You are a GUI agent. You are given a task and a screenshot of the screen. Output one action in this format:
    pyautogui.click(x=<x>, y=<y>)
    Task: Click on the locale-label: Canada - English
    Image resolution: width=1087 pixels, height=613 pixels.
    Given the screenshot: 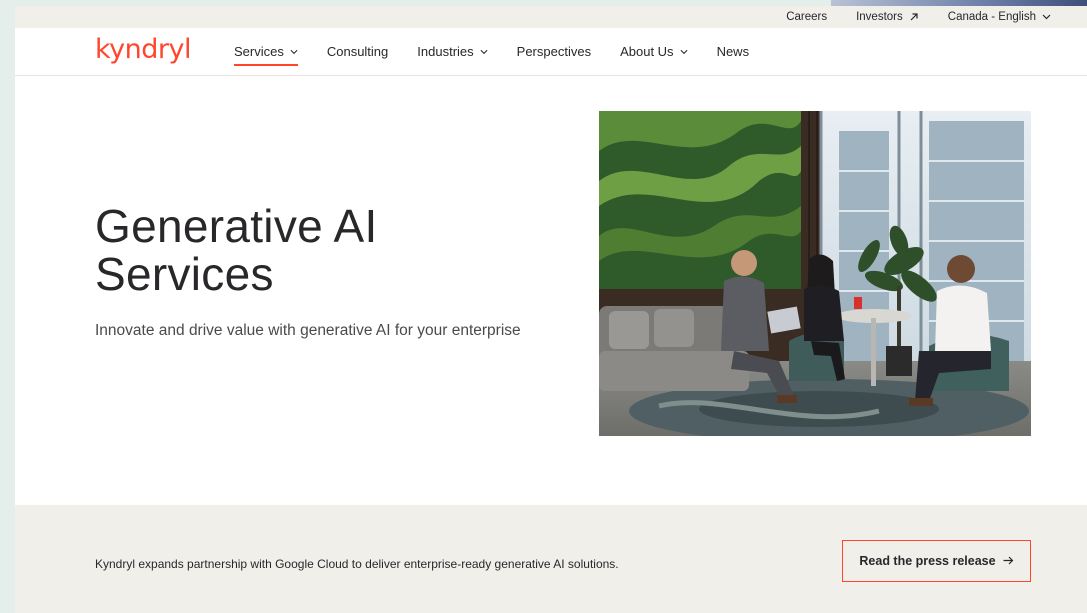 What is the action you would take?
    pyautogui.click(x=991, y=17)
    